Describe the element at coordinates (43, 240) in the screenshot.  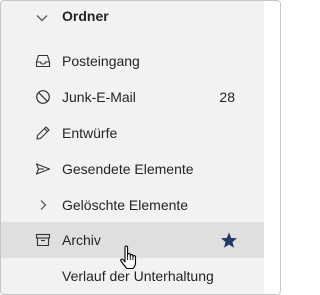
I see `archive-icon` at that location.